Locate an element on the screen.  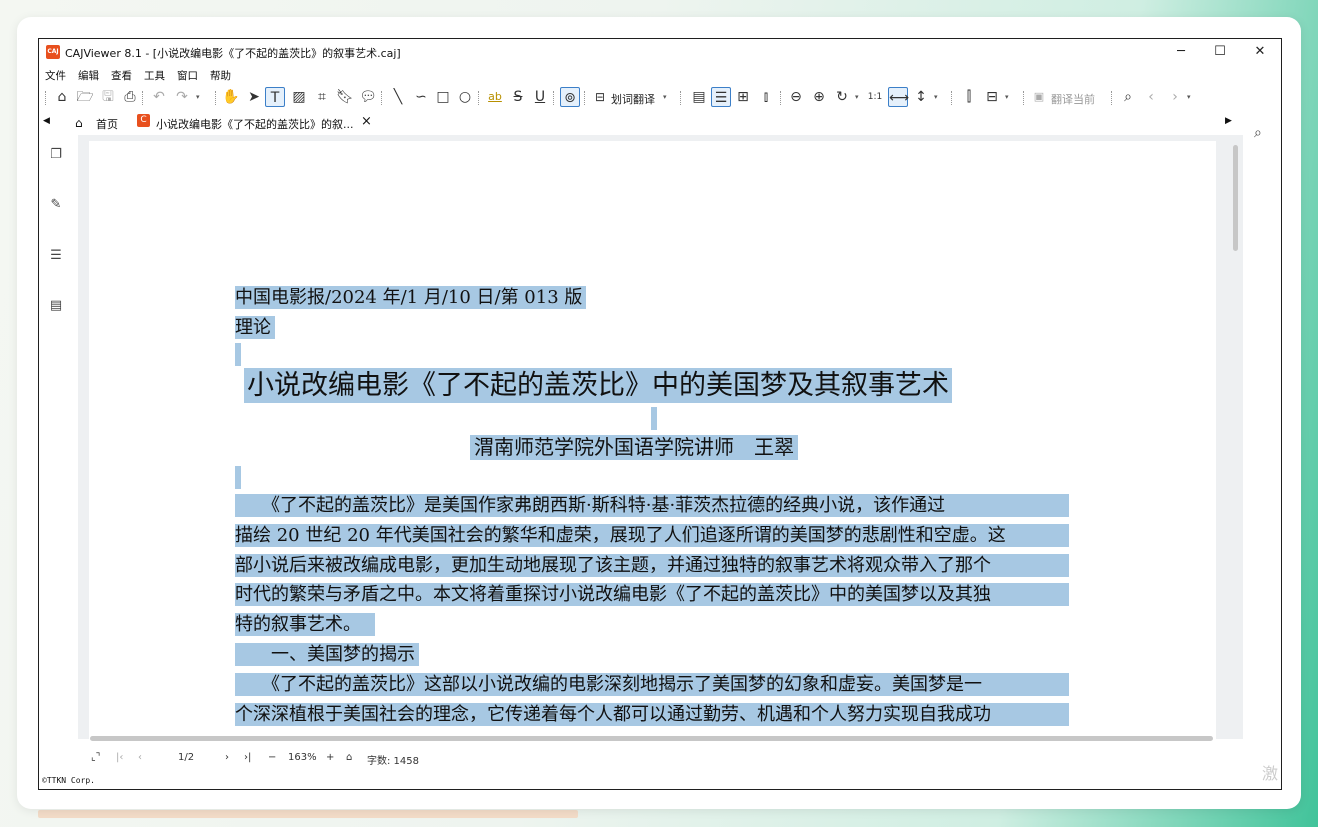
prev-page-icon: ‹ is located at coordinates (140, 757).